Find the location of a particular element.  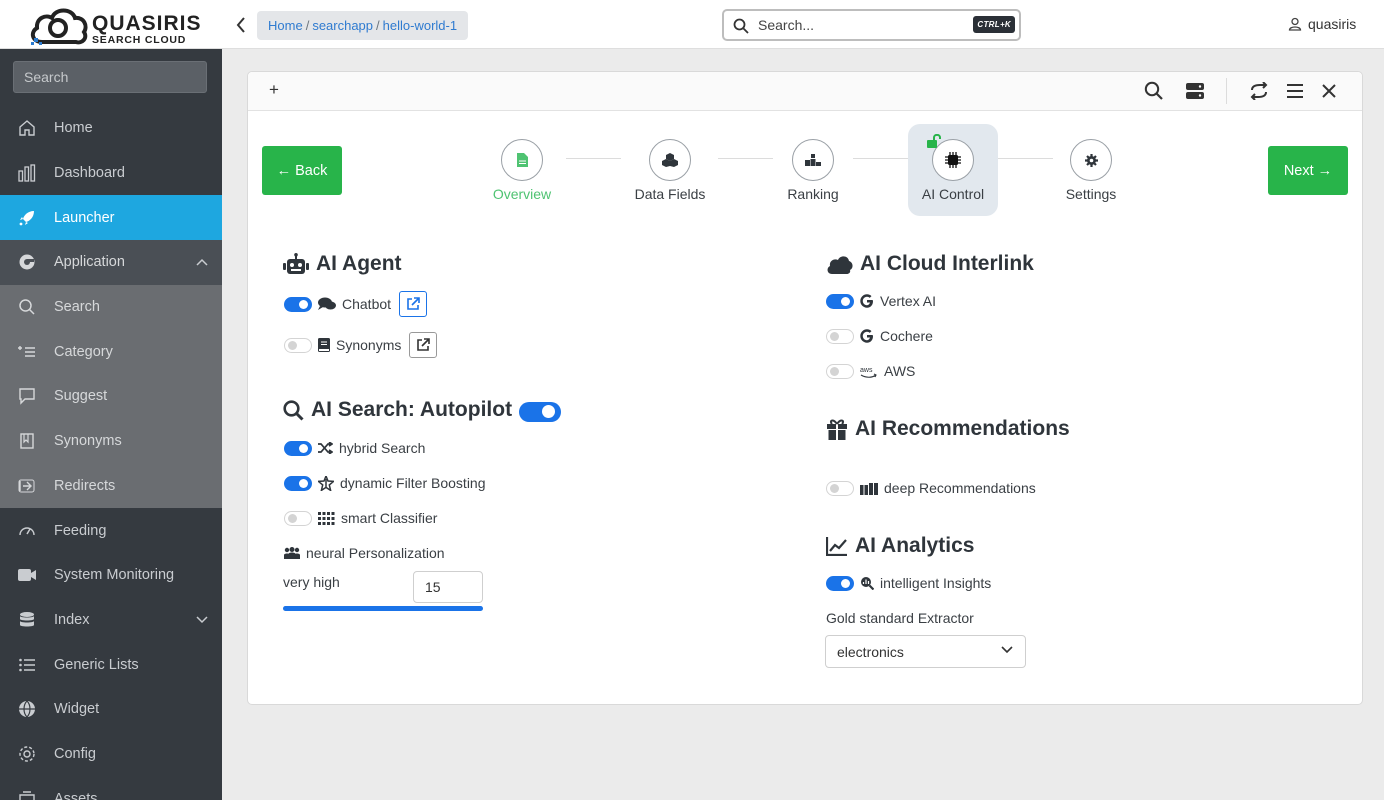

section-title-text: AI Recommendations is located at coordinates (962, 428).